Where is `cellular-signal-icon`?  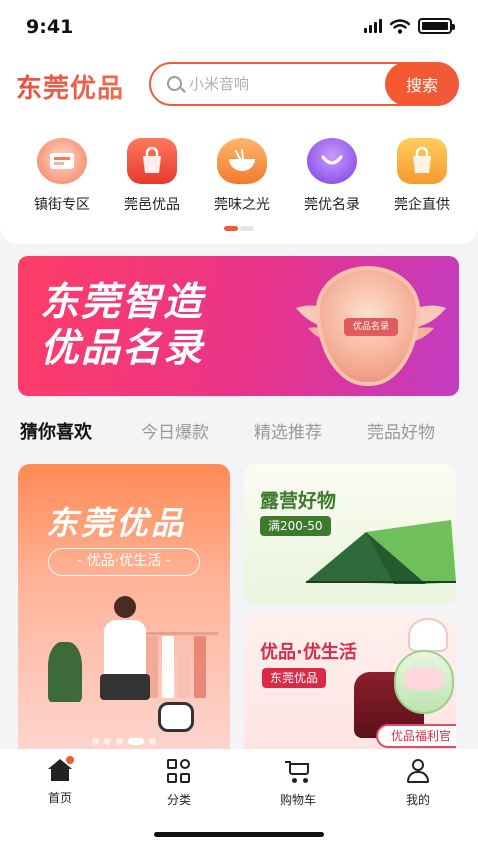
cellular-signal-icon is located at coordinates (373, 26).